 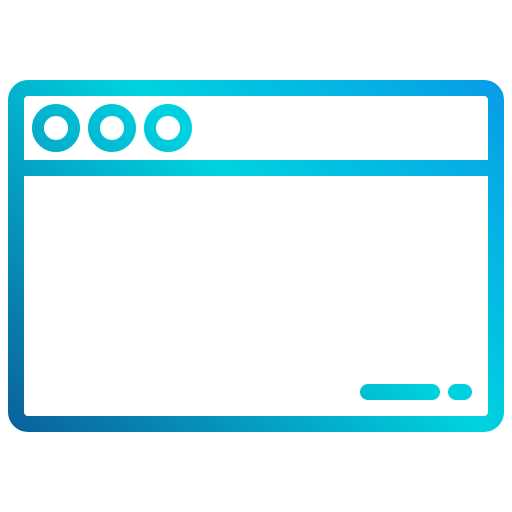 I want to click on titlebar-divider, so click(x=256, y=168).